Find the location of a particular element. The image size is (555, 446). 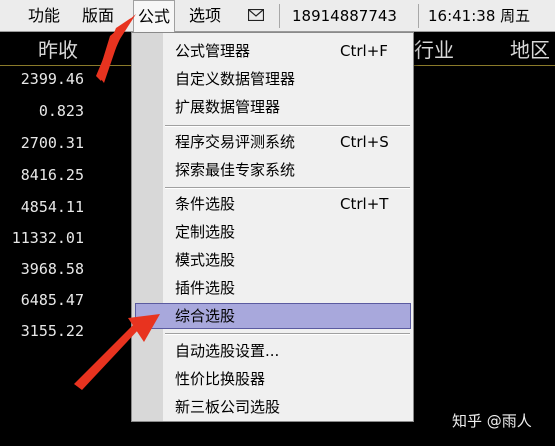

watermark: 知乎 @雨人 is located at coordinates (492, 421).